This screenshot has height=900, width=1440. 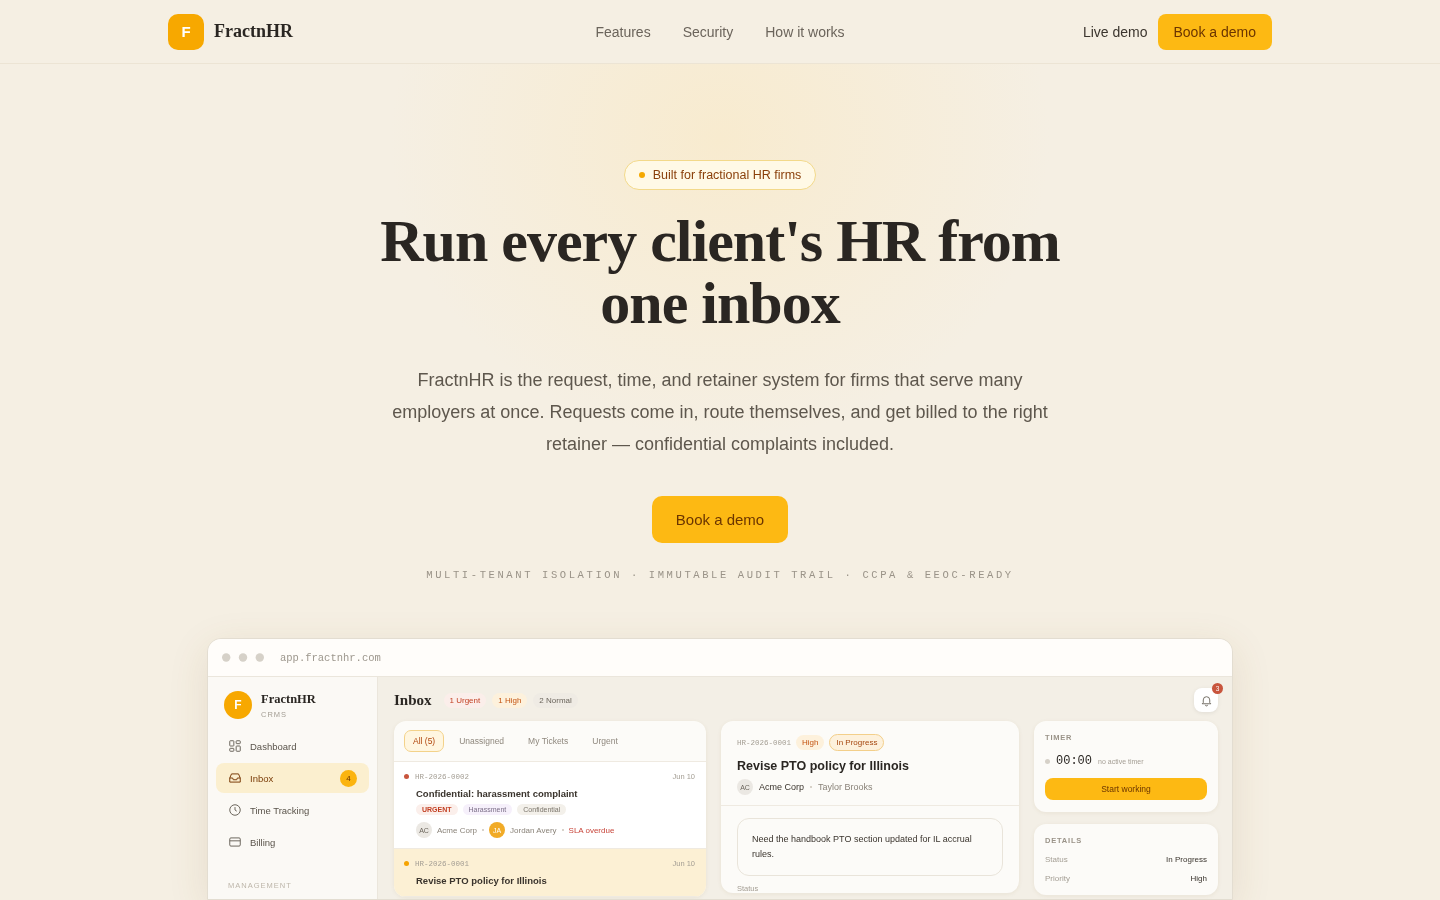 What do you see at coordinates (720, 272) in the screenshot?
I see `hero-title: Run every client's HR from one inbox` at bounding box center [720, 272].